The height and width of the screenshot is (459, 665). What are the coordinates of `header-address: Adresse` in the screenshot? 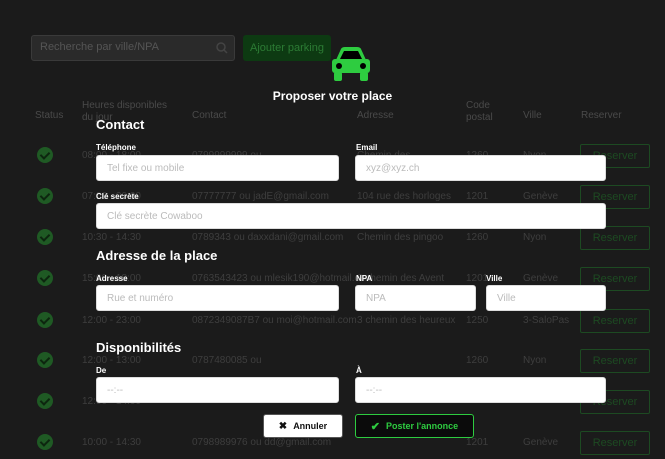 It's located at (375, 115).